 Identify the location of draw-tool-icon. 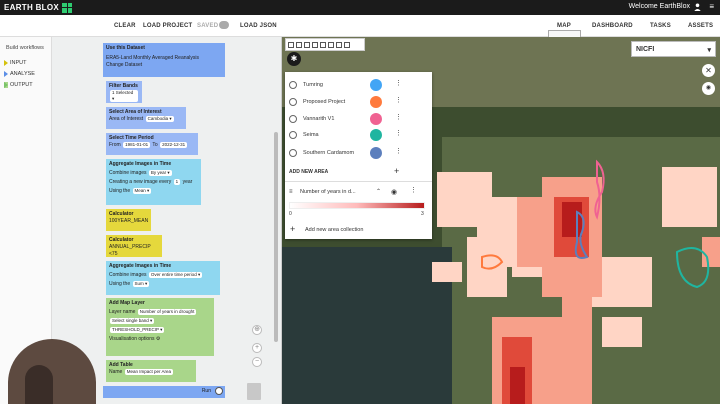
(331, 44).